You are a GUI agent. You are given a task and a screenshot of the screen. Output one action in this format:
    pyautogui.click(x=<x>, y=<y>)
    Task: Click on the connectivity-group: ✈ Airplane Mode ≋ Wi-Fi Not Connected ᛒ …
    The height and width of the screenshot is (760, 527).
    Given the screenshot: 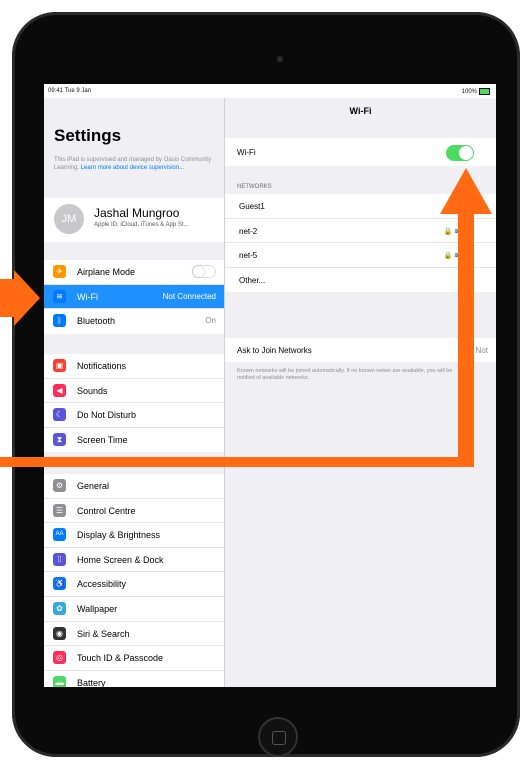 What is the action you would take?
    pyautogui.click(x=134, y=297)
    